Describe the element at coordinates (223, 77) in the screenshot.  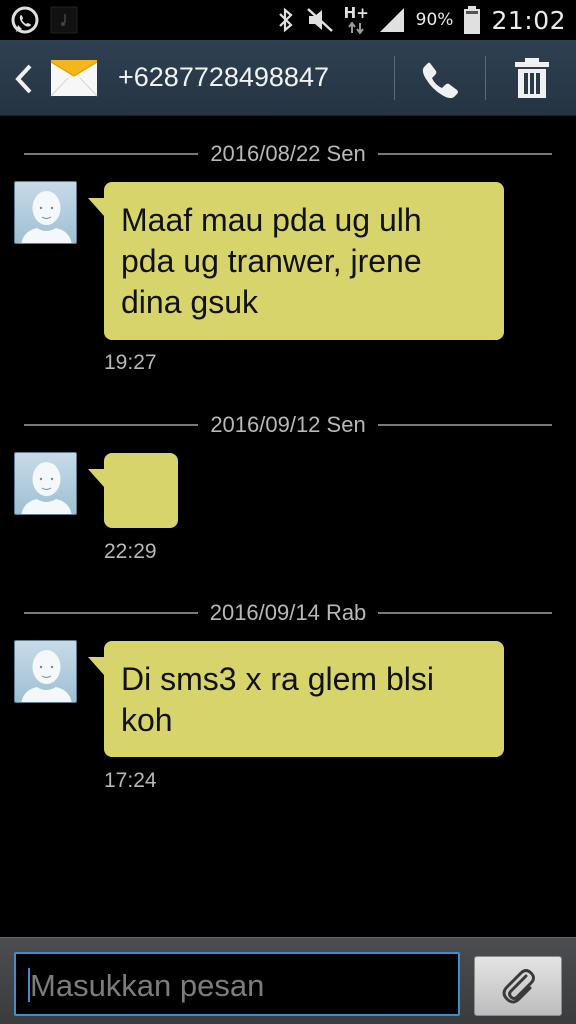
I see `contact-number: +6287728498847` at that location.